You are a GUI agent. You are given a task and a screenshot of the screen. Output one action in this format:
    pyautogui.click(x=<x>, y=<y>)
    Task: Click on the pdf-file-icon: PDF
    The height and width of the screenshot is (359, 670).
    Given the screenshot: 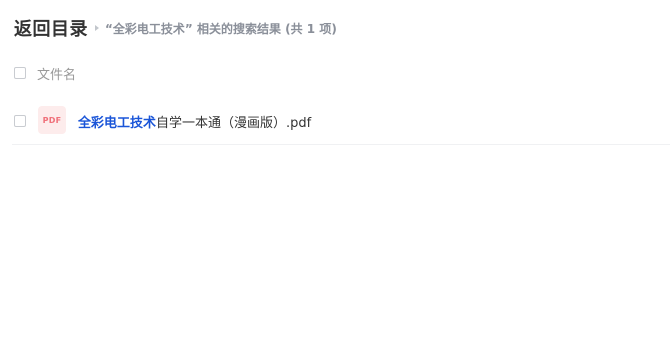 What is the action you would take?
    pyautogui.click(x=52, y=120)
    